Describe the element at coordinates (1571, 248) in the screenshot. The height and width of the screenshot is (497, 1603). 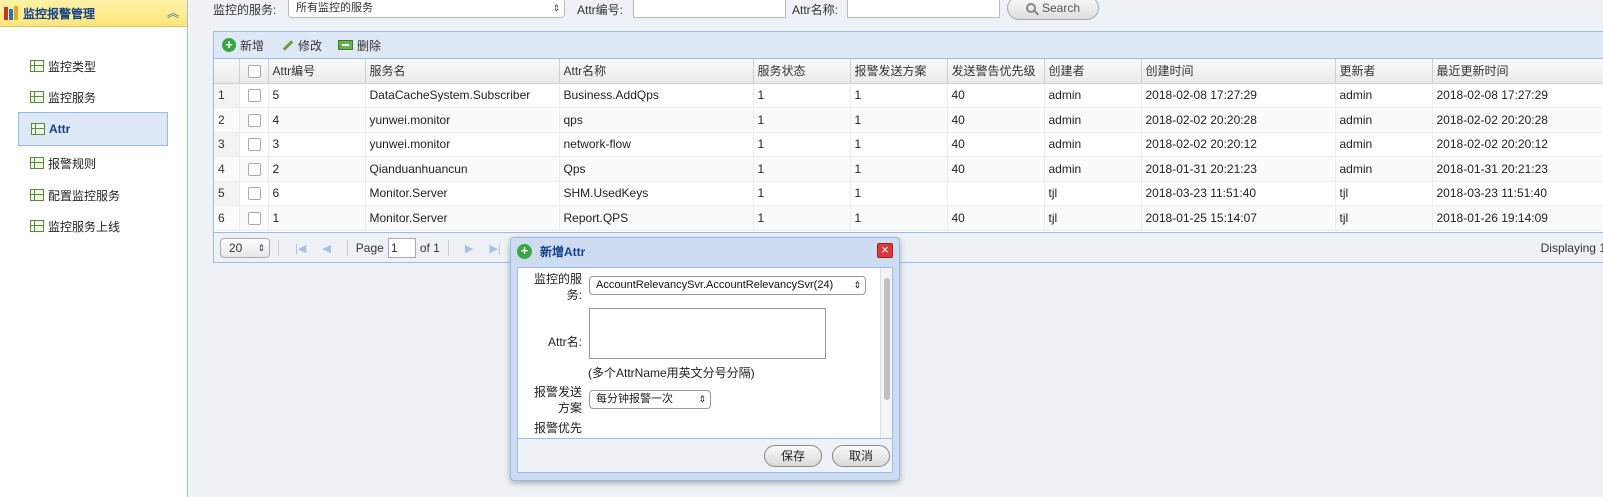
I see `displaying-info: Displaying 1` at that location.